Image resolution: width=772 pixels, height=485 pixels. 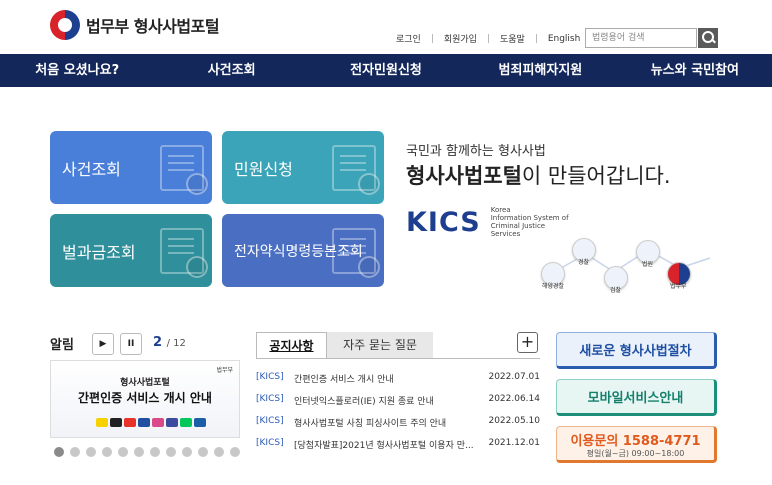 I want to click on total-pages: / 12, so click(x=176, y=343).